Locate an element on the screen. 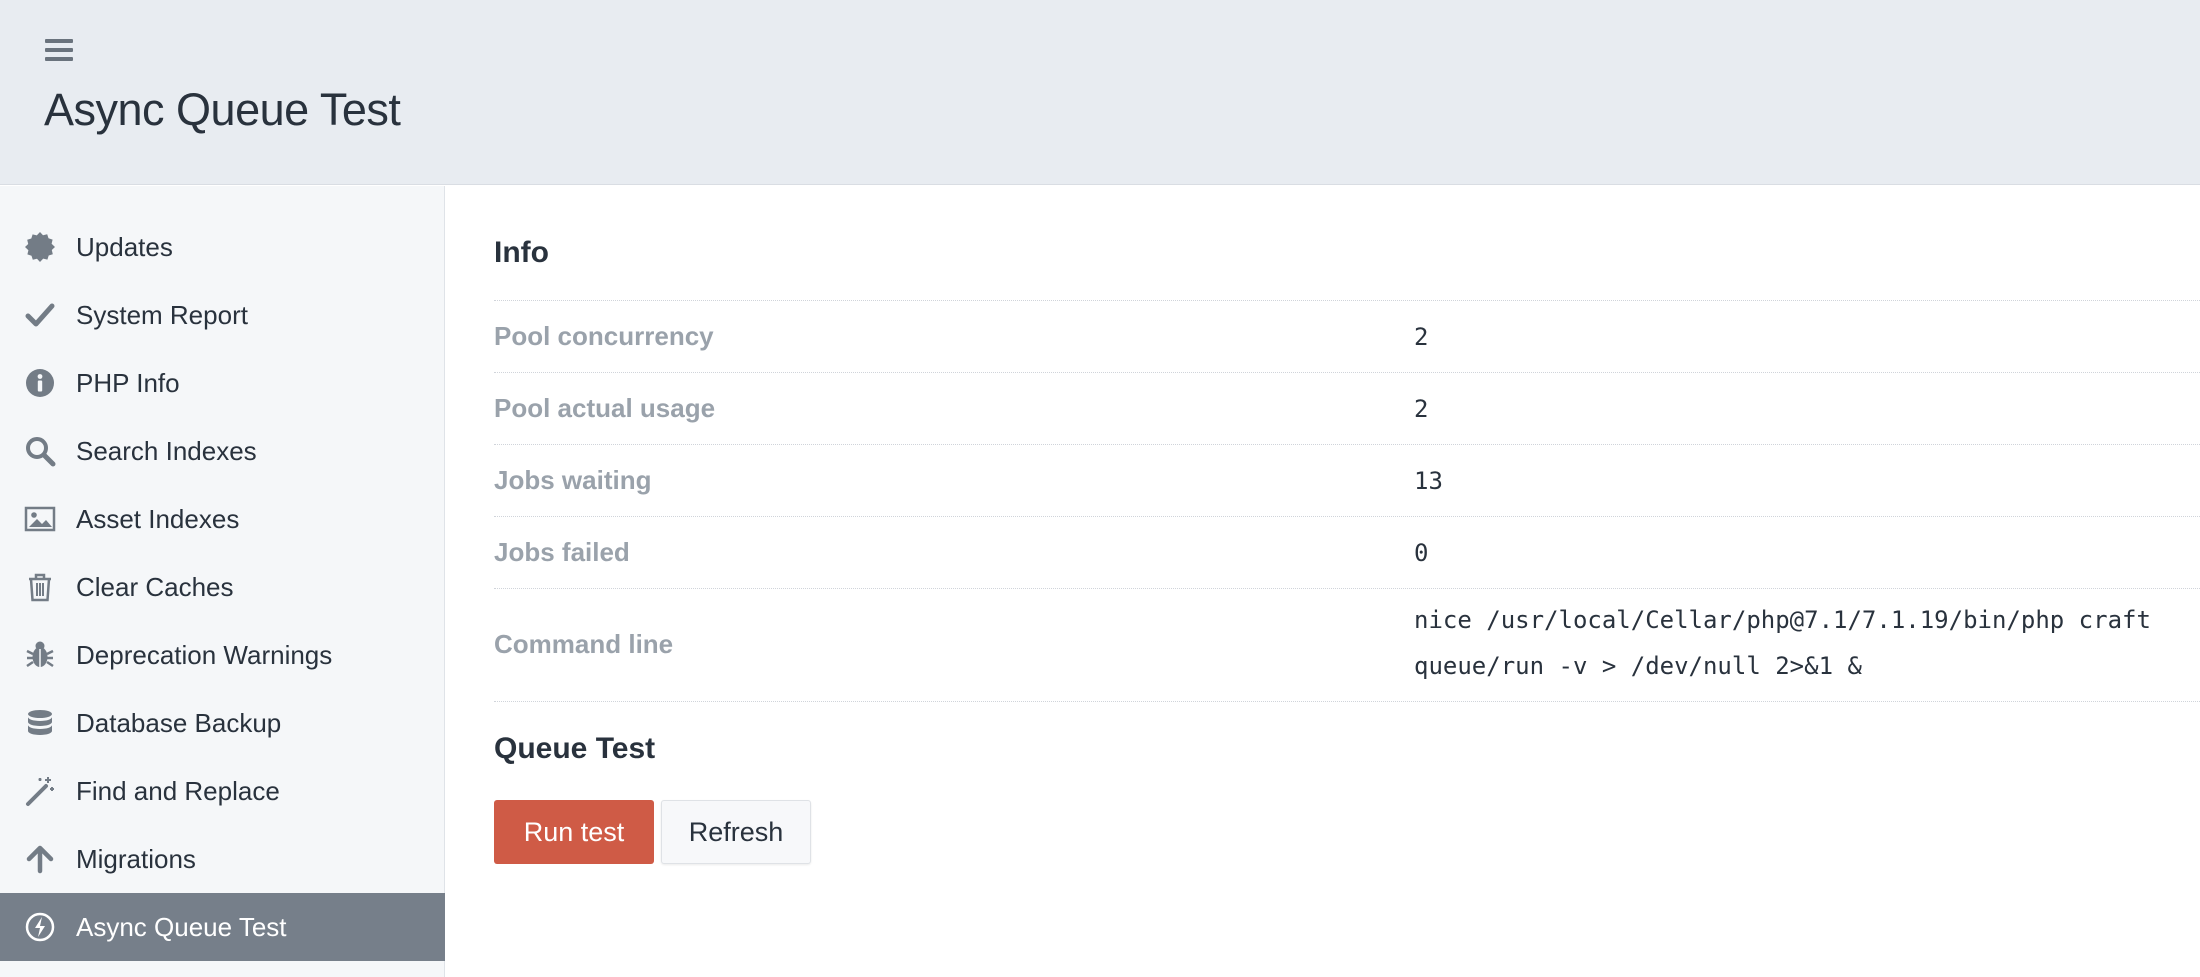 The height and width of the screenshot is (977, 2200). sidebar-item-updates: Updates is located at coordinates (222, 247).